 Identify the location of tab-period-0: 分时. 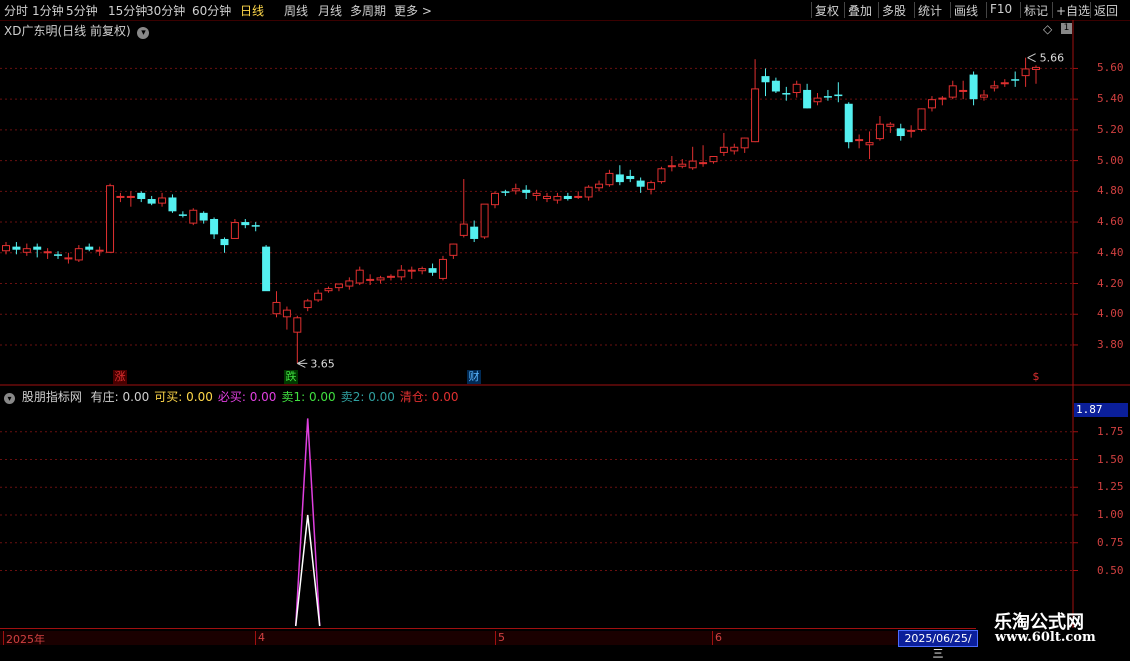
(16, 10).